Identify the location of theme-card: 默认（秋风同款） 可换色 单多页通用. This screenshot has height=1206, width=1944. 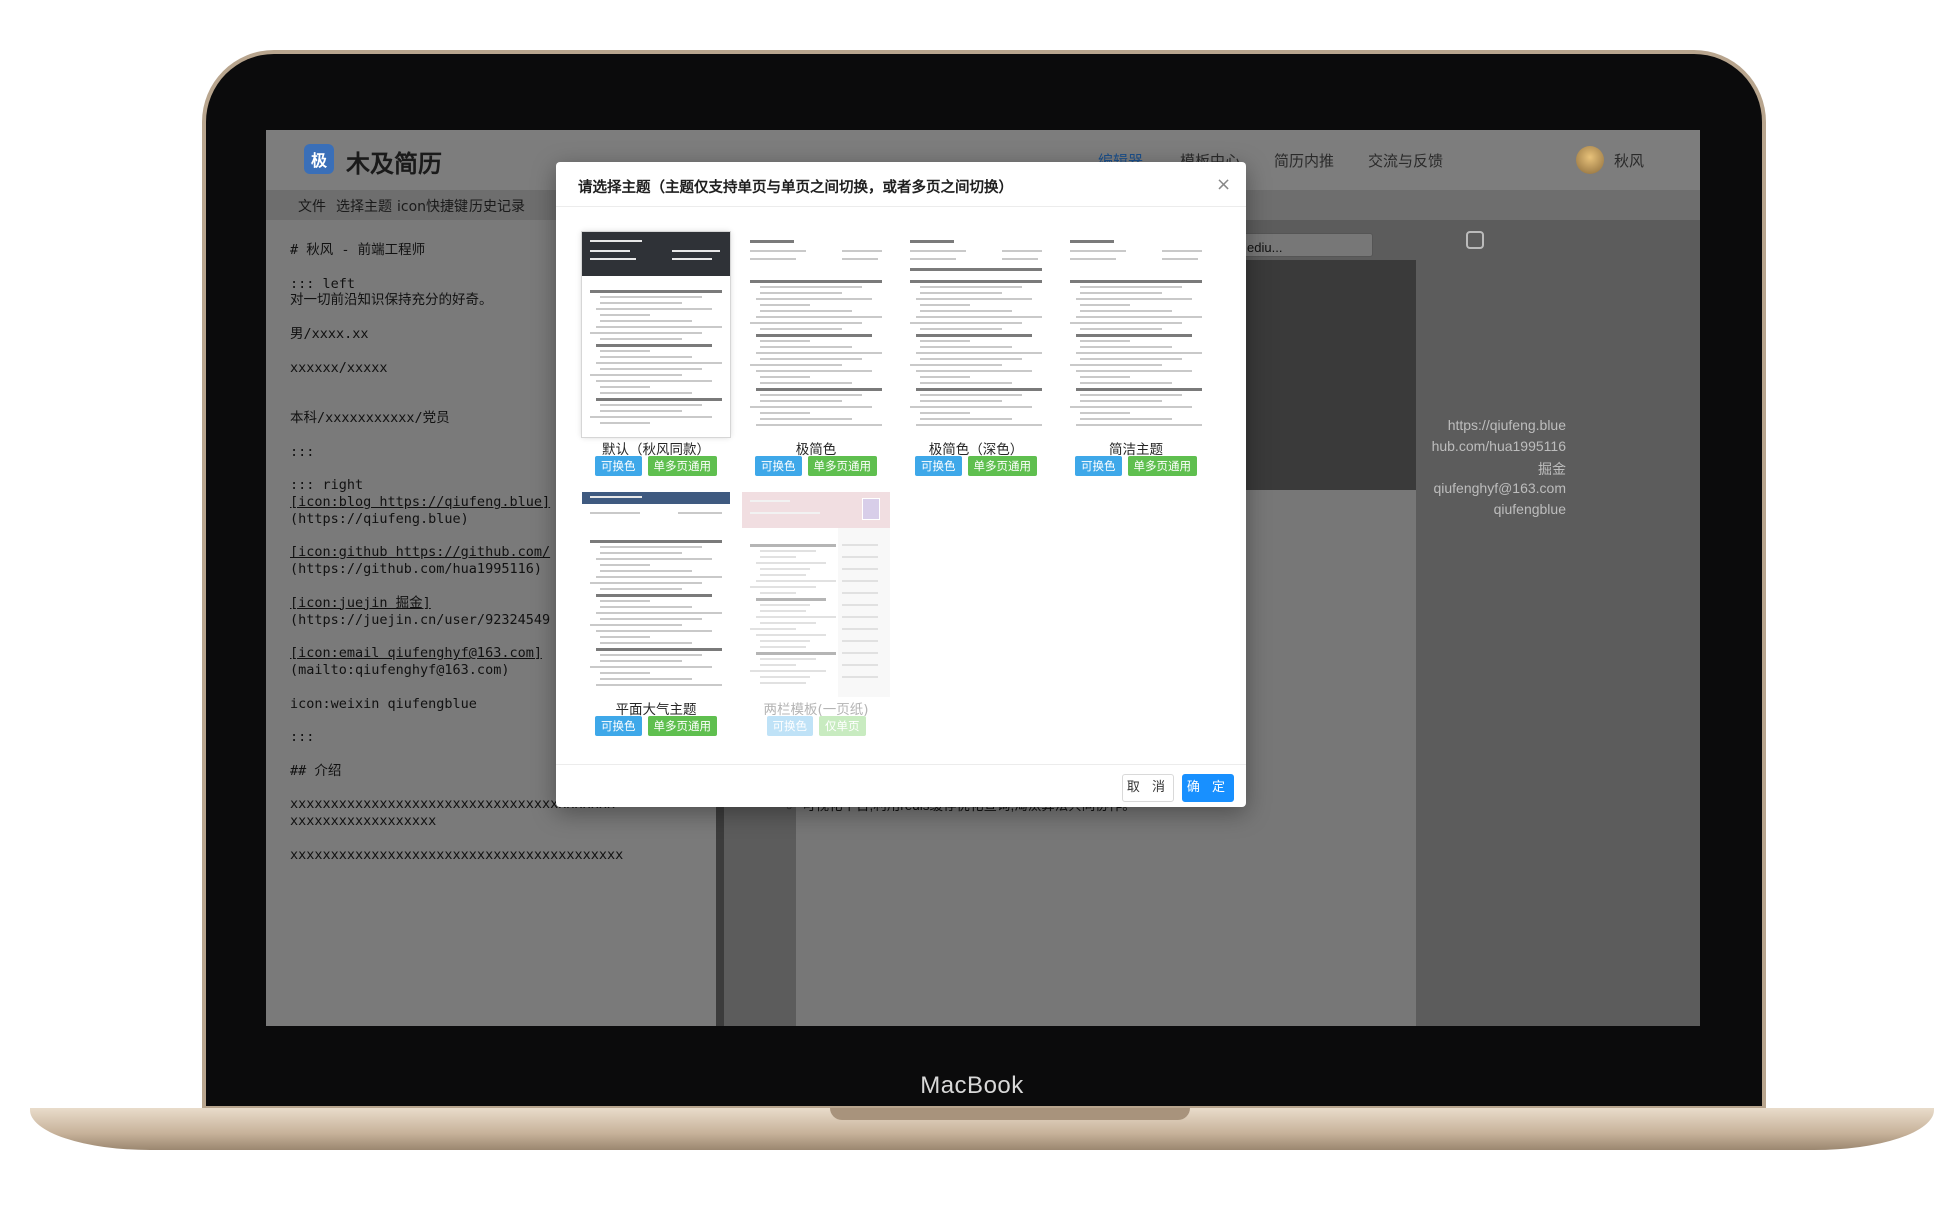
(656, 356).